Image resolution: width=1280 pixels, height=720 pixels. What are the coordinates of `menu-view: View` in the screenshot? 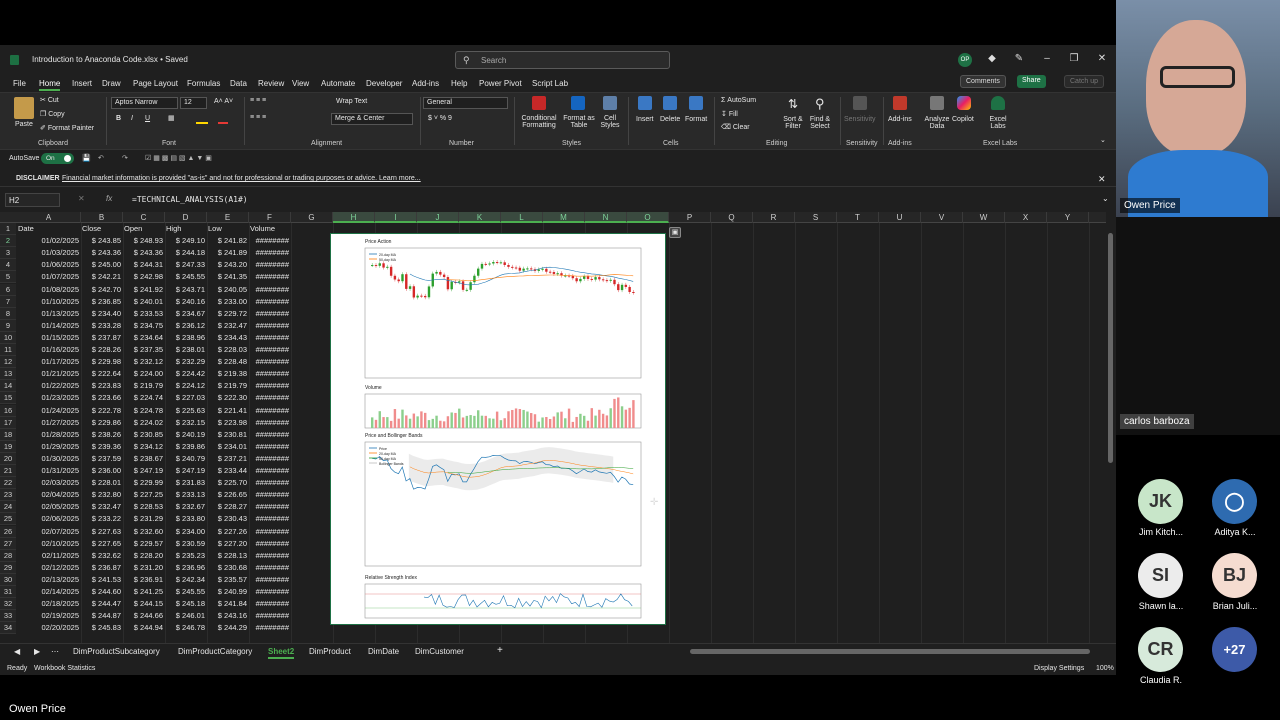 It's located at (300, 83).